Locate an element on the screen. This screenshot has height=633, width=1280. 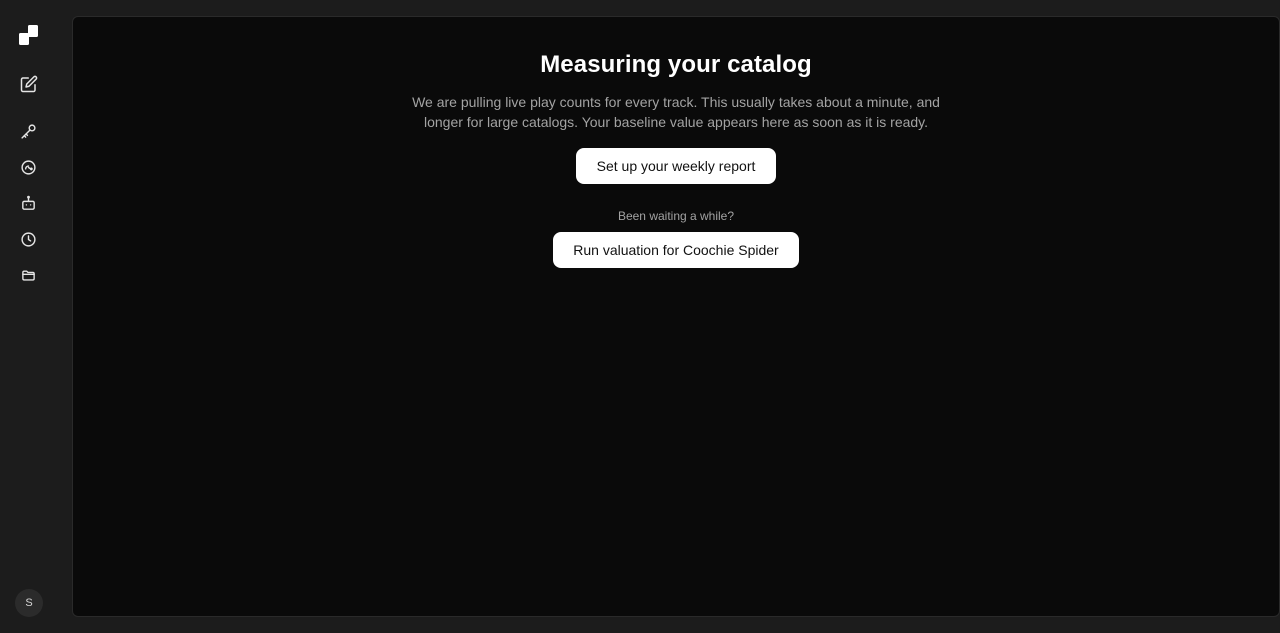
sidebar: S is located at coordinates (28, 316).